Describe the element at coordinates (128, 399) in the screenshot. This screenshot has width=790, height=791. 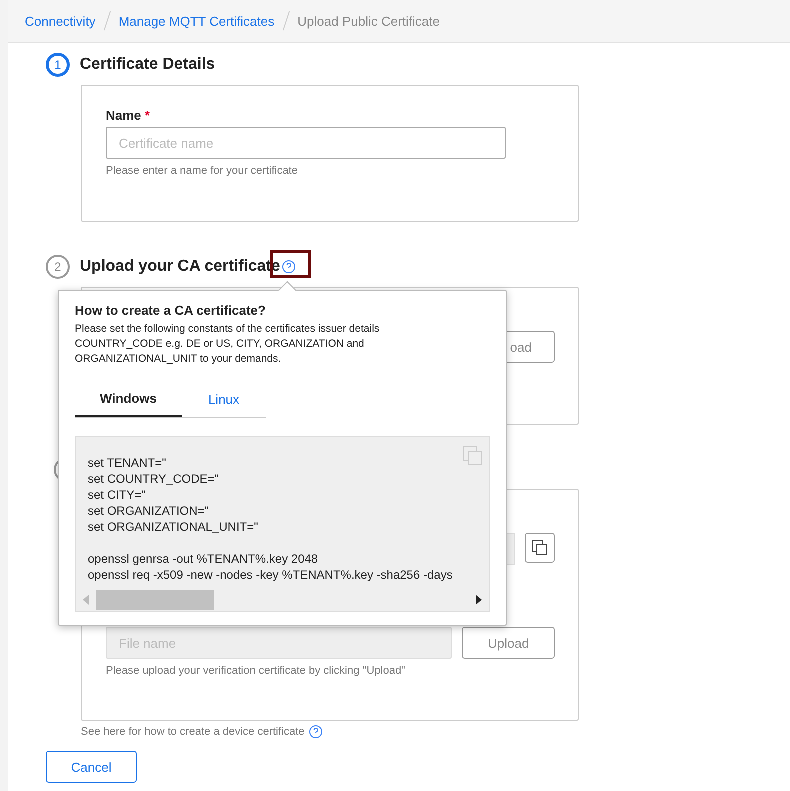
I see `os-tab: Windows` at that location.